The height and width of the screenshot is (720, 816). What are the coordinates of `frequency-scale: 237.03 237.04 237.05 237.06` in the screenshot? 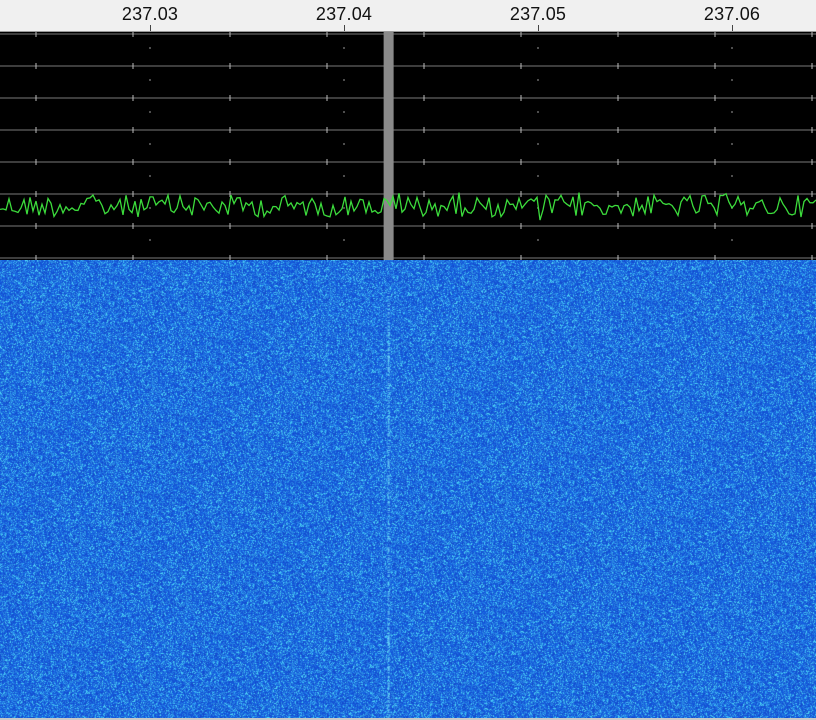 It's located at (408, 16).